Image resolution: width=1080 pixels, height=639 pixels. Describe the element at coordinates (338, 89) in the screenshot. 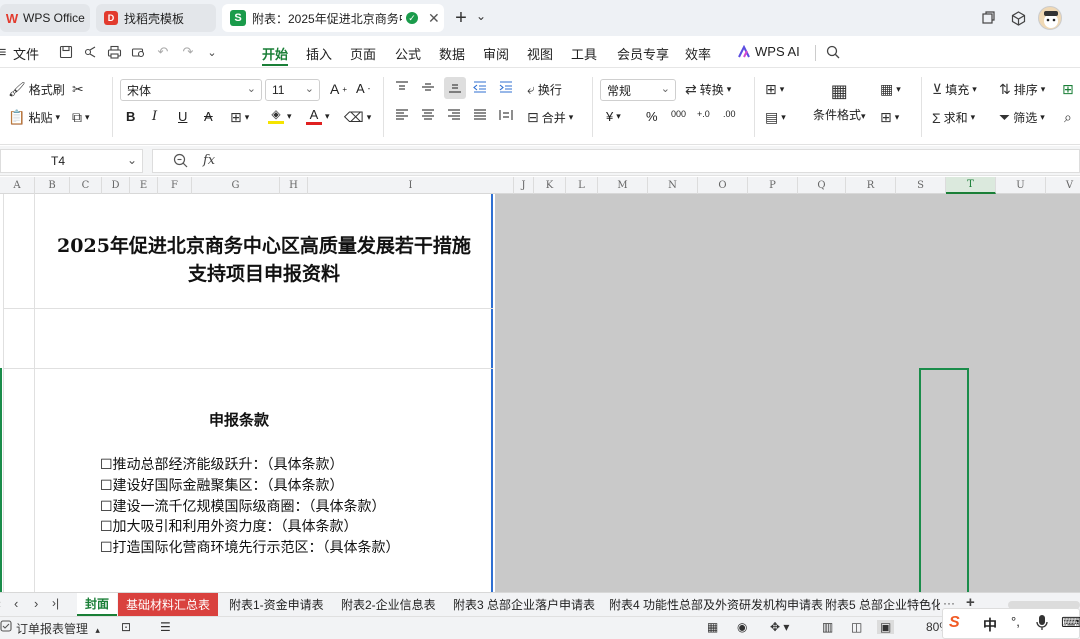

I see `increase-font-button: A +` at that location.